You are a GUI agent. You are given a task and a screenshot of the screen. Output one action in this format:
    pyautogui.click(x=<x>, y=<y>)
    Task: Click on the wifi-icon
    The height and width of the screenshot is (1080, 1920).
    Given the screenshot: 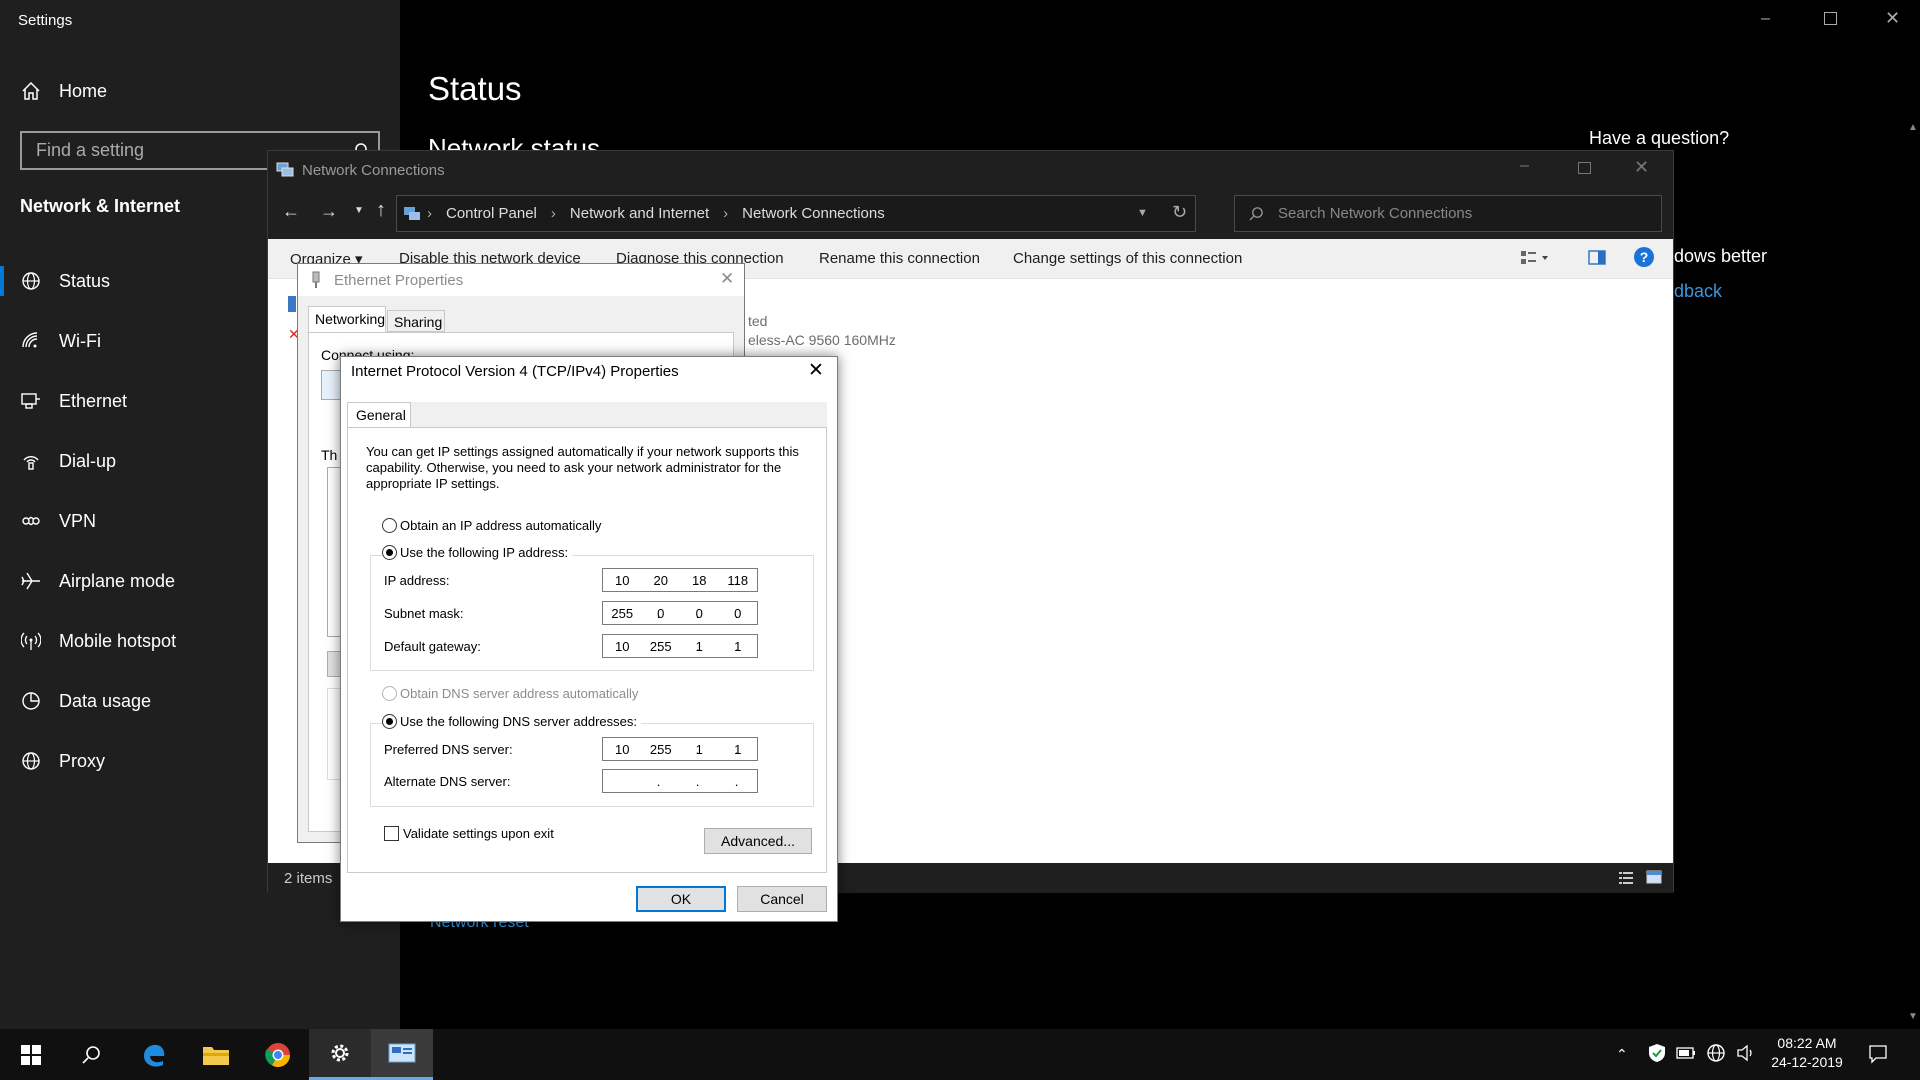 What is the action you would take?
    pyautogui.click(x=31, y=341)
    